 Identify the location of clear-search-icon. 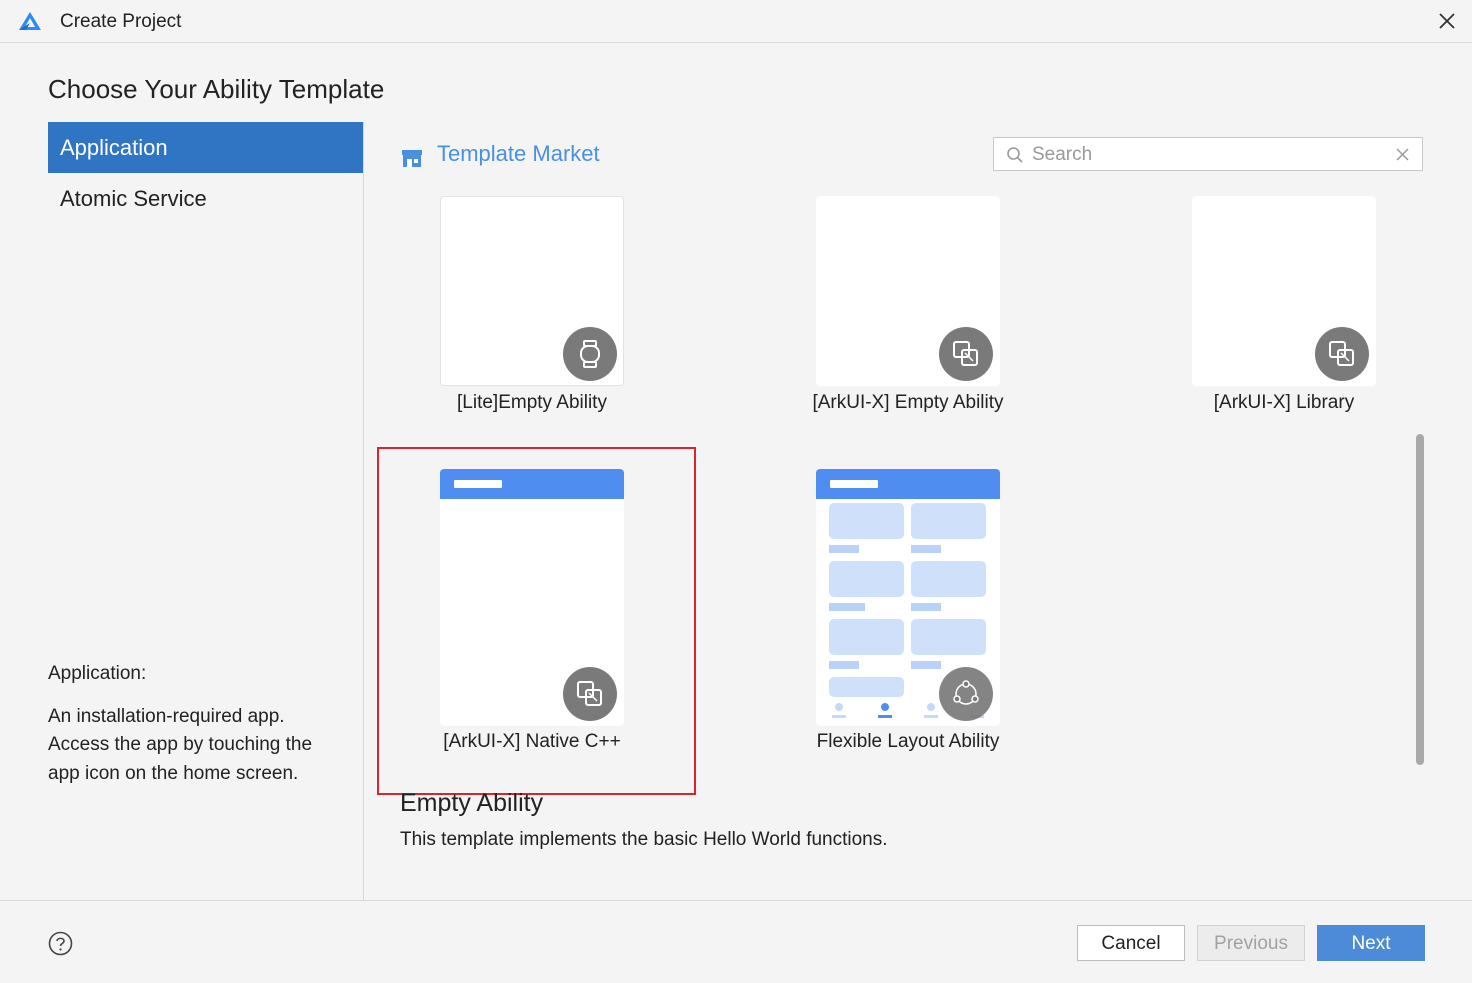
(1402, 154).